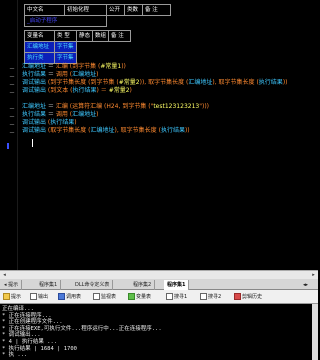  I want to click on search1-button: 搜寻1, so click(176, 297).